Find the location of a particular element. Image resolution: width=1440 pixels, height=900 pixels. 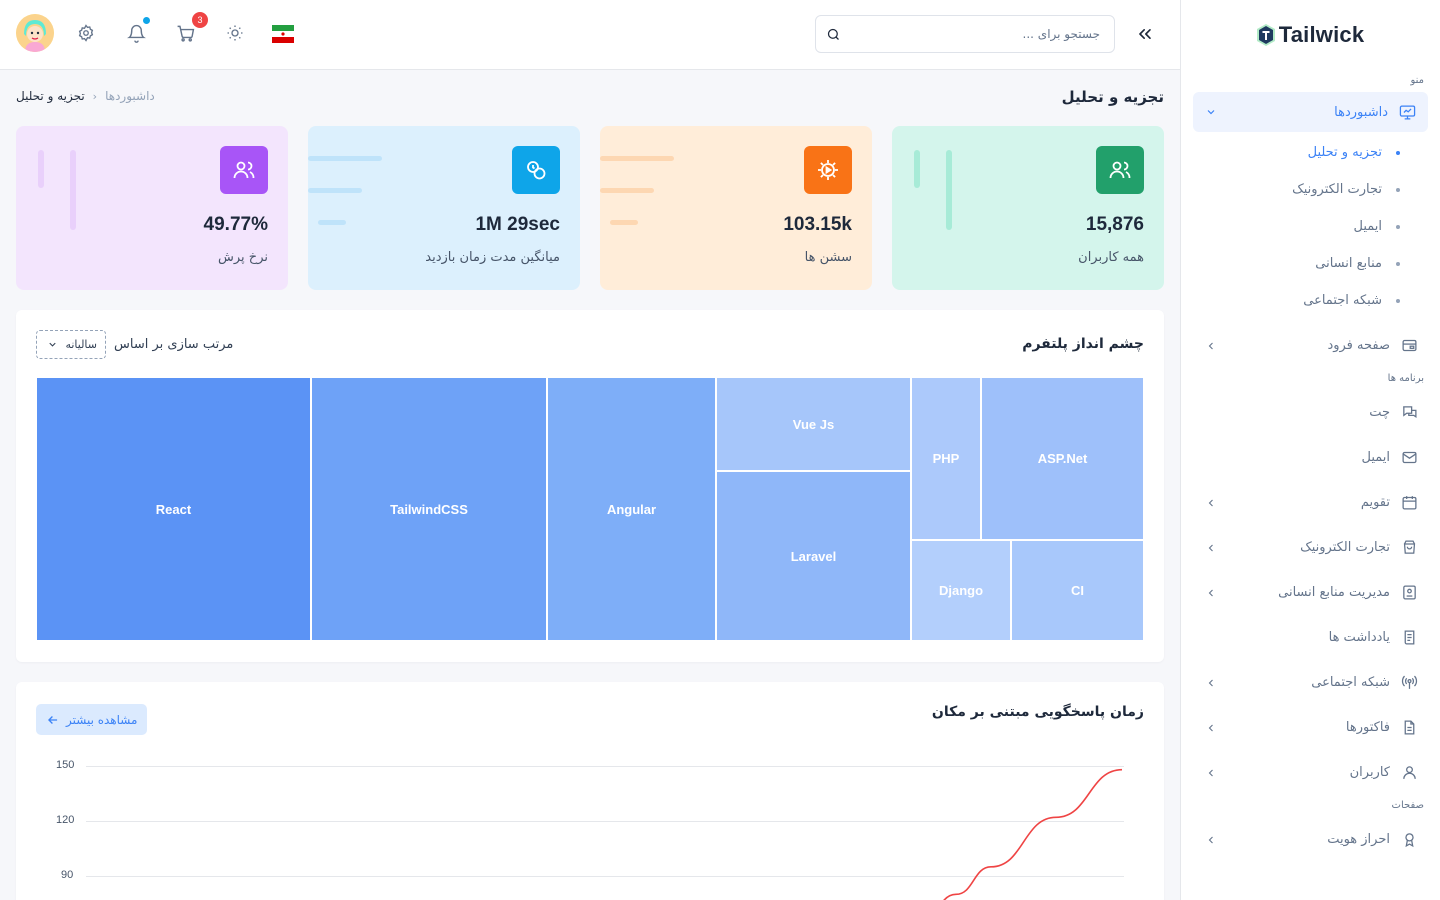

treemap-tile-label: TailwindCSS is located at coordinates (429, 509).